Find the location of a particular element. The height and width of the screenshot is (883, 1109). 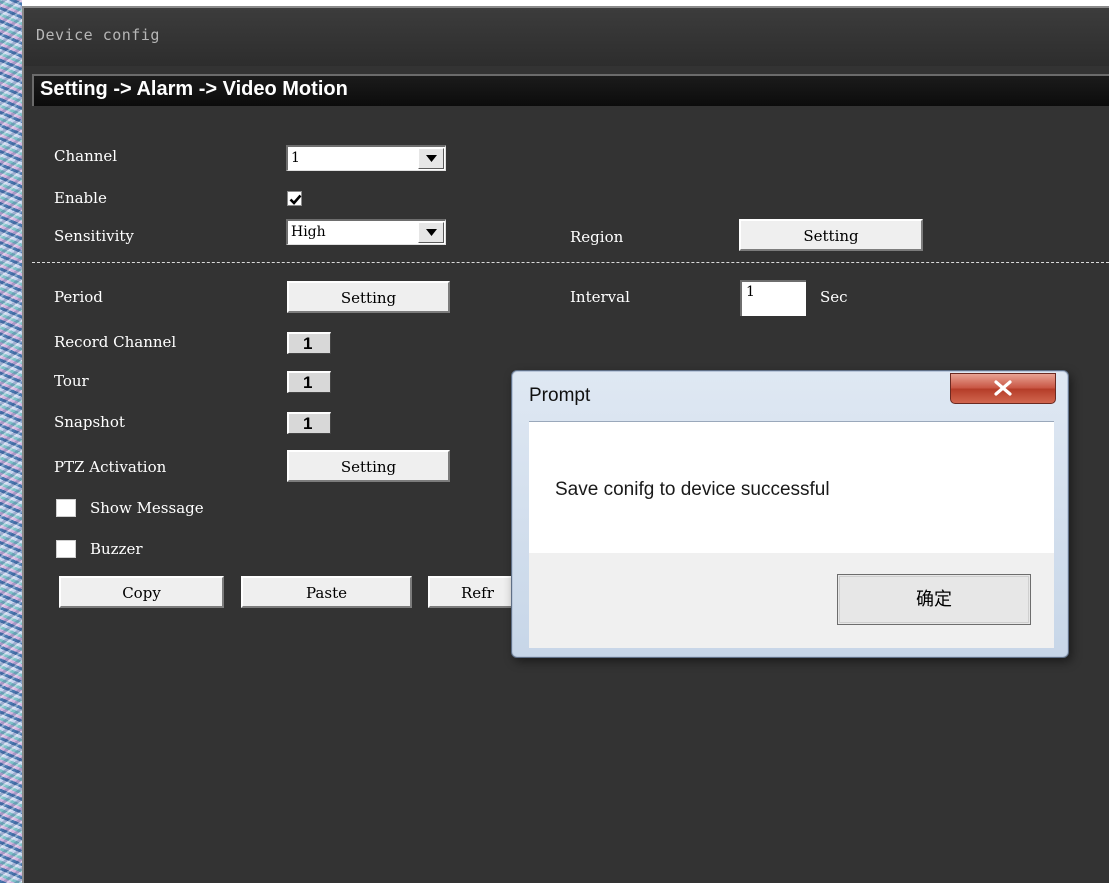

interval-input-value: 1 is located at coordinates (750, 292).